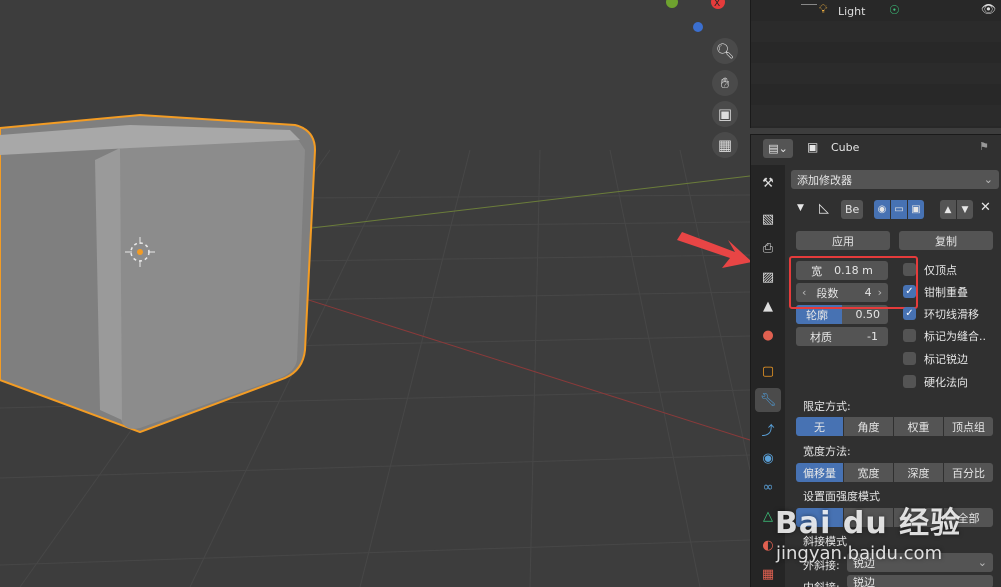  Describe the element at coordinates (876, 148) in the screenshot. I see `properties-header: ▤⌄ ▣ Cube ⚑` at that location.